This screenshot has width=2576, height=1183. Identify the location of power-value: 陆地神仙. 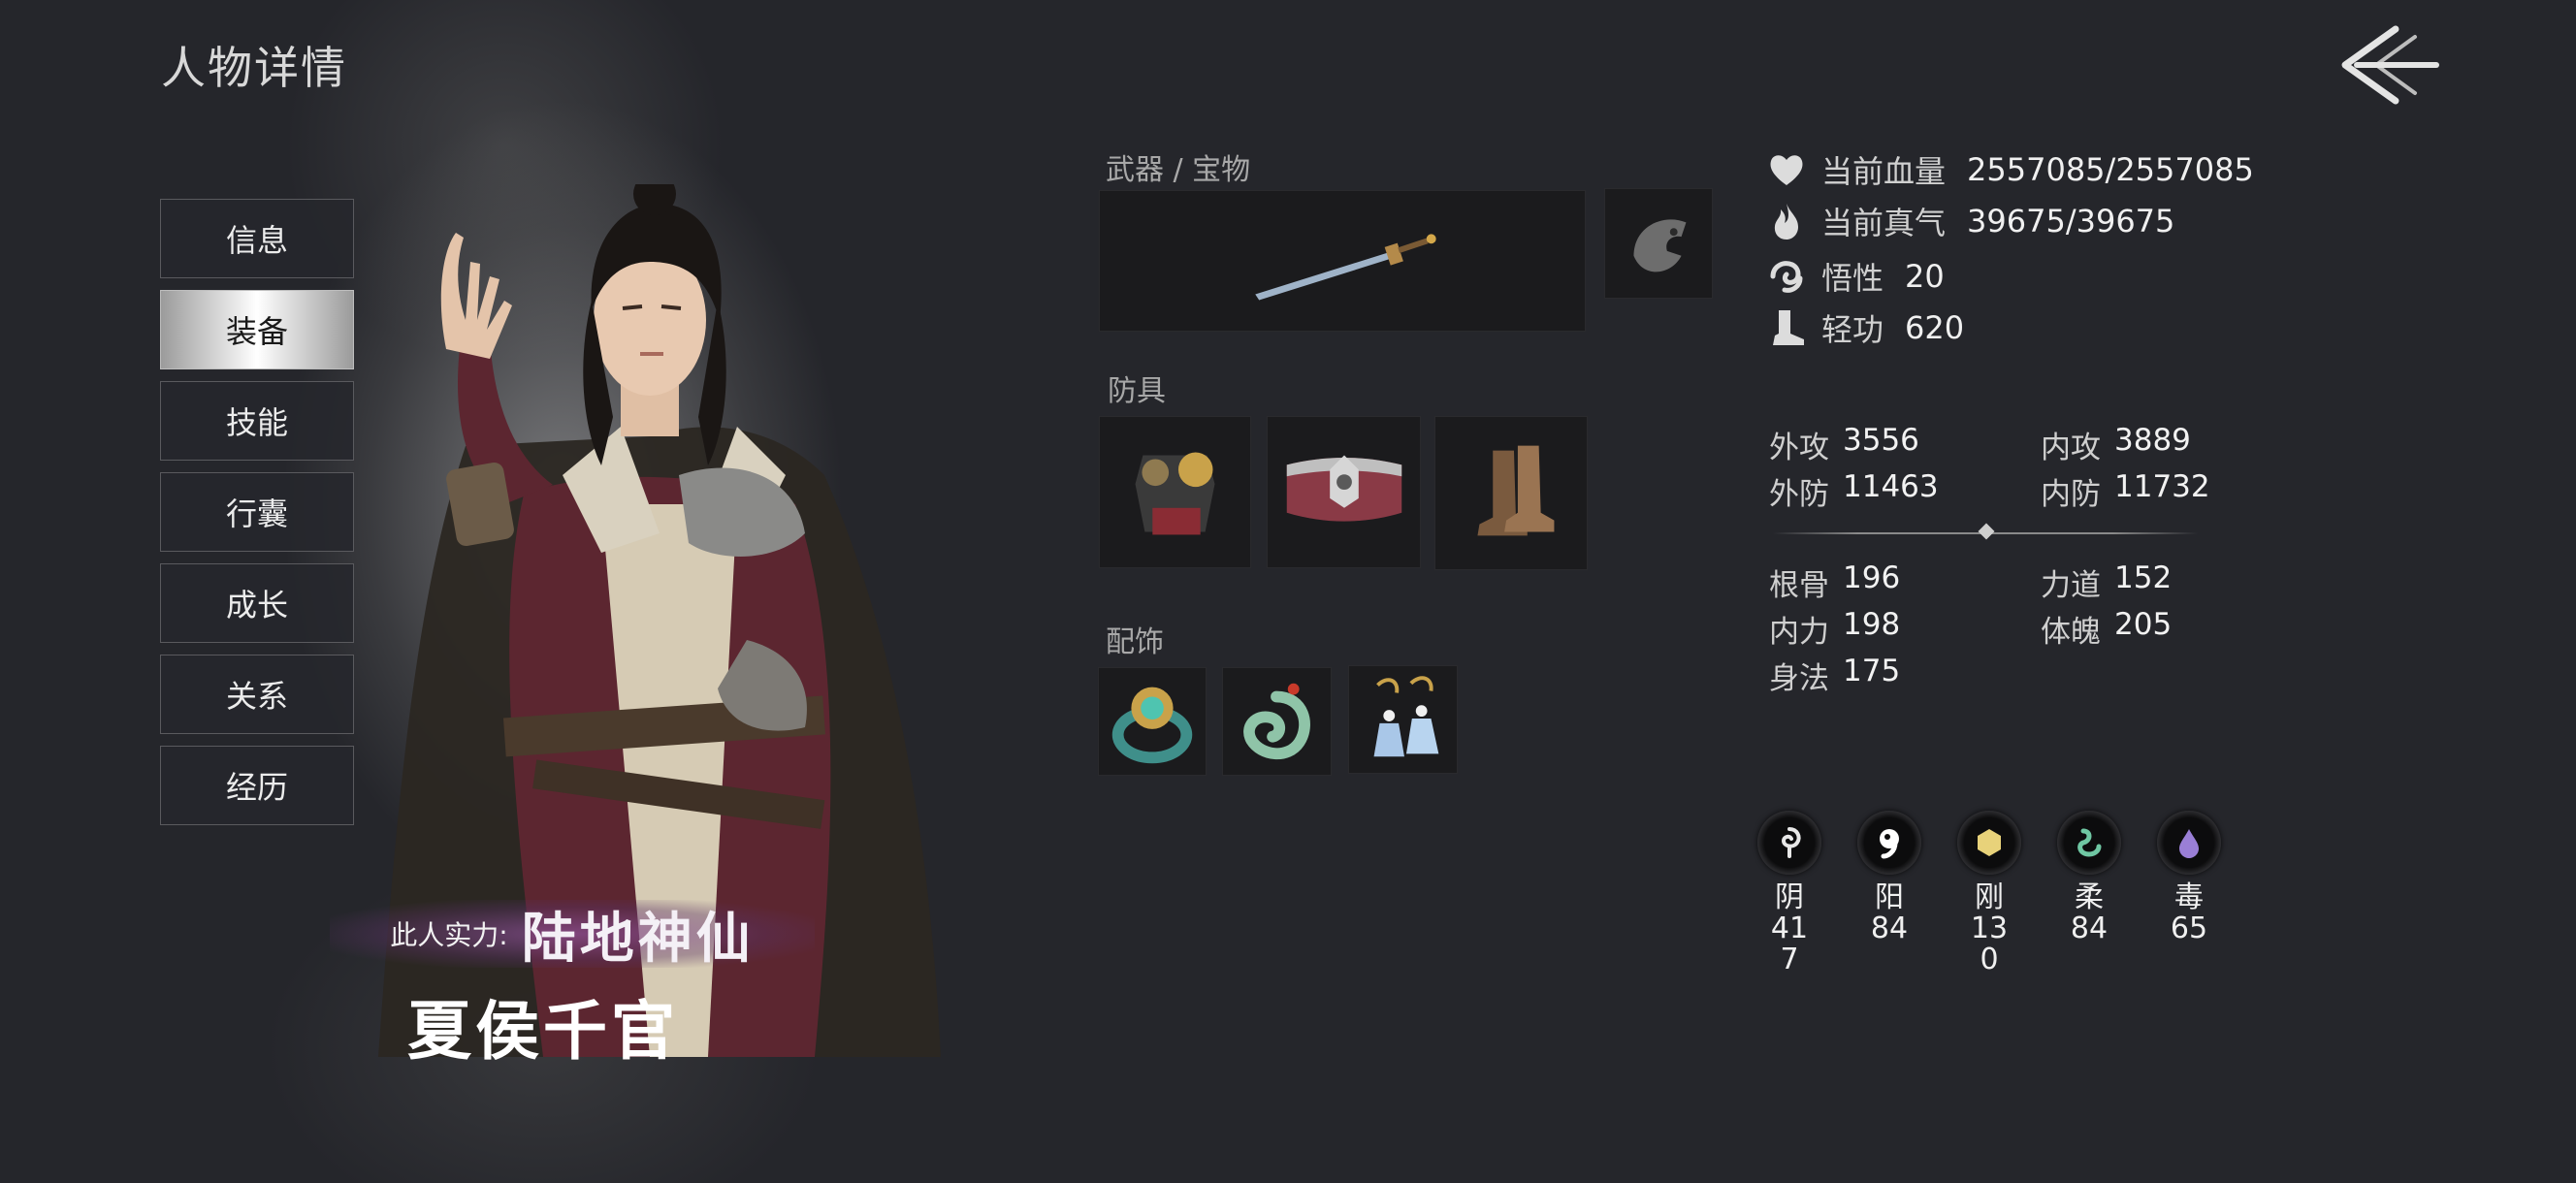
(638, 938).